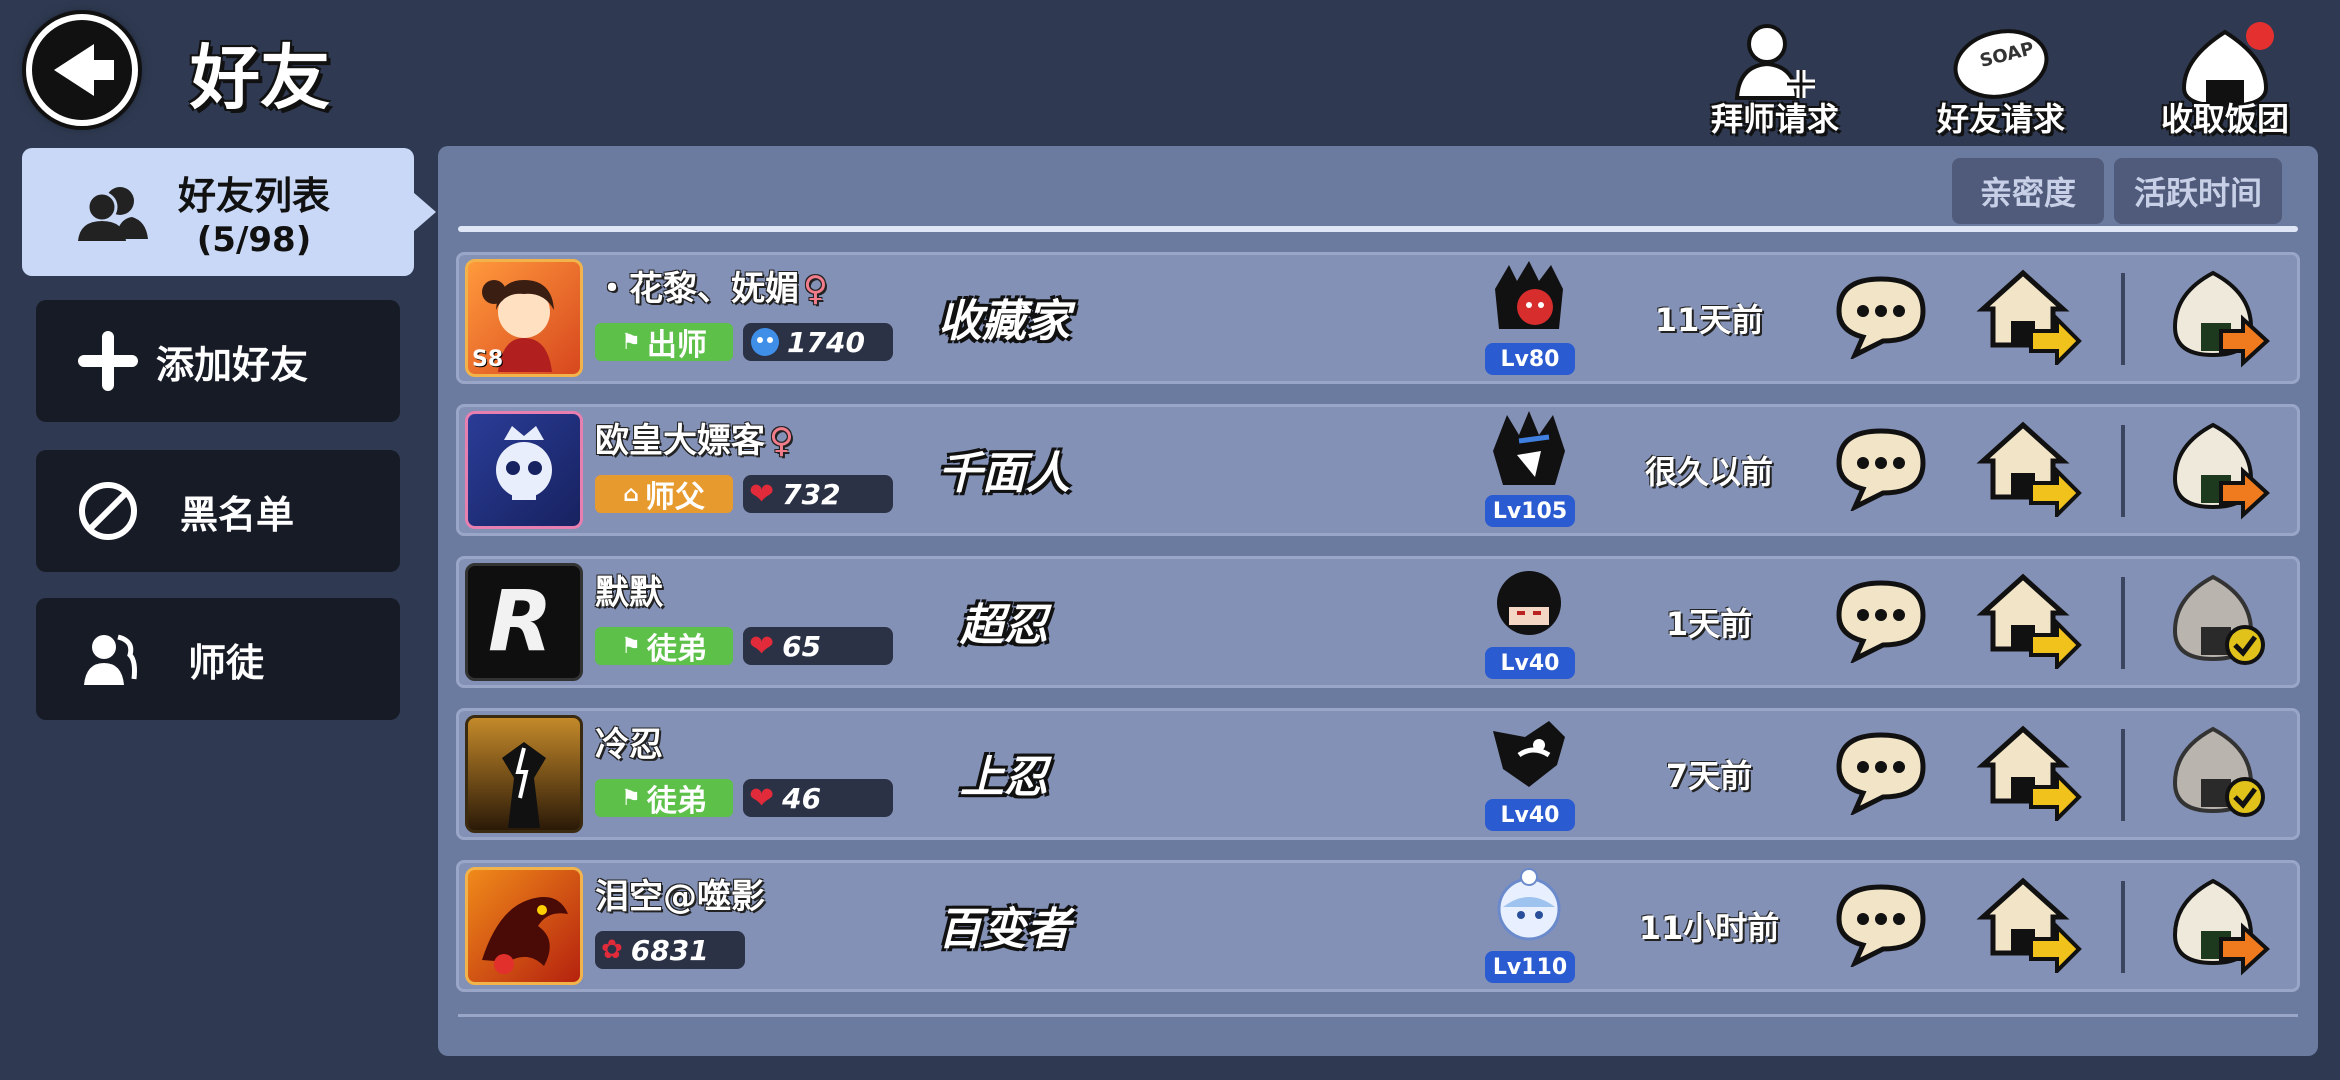  I want to click on sort-by-intimacy-tab: 亲密度, so click(2028, 191).